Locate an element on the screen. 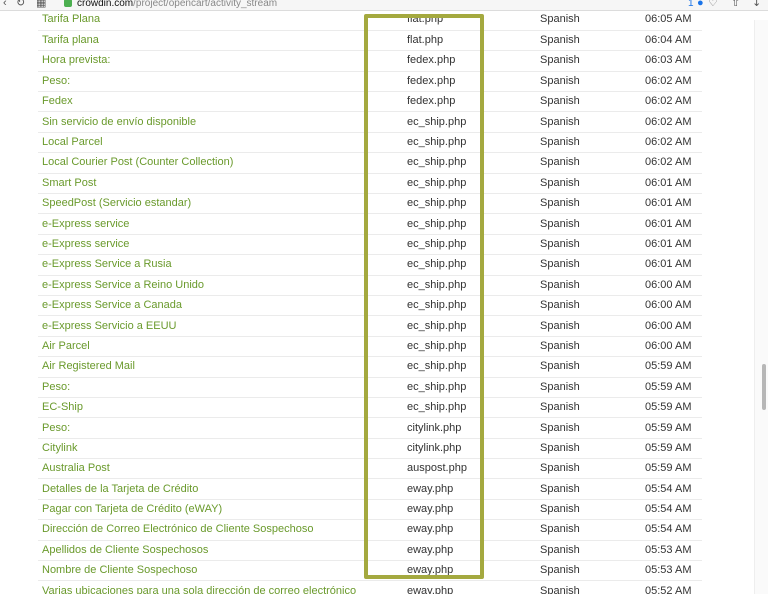 Image resolution: width=768 pixels, height=594 pixels. activity-row: Hora prevista: fedex.php Spanish 06:03 AM is located at coordinates (370, 61).